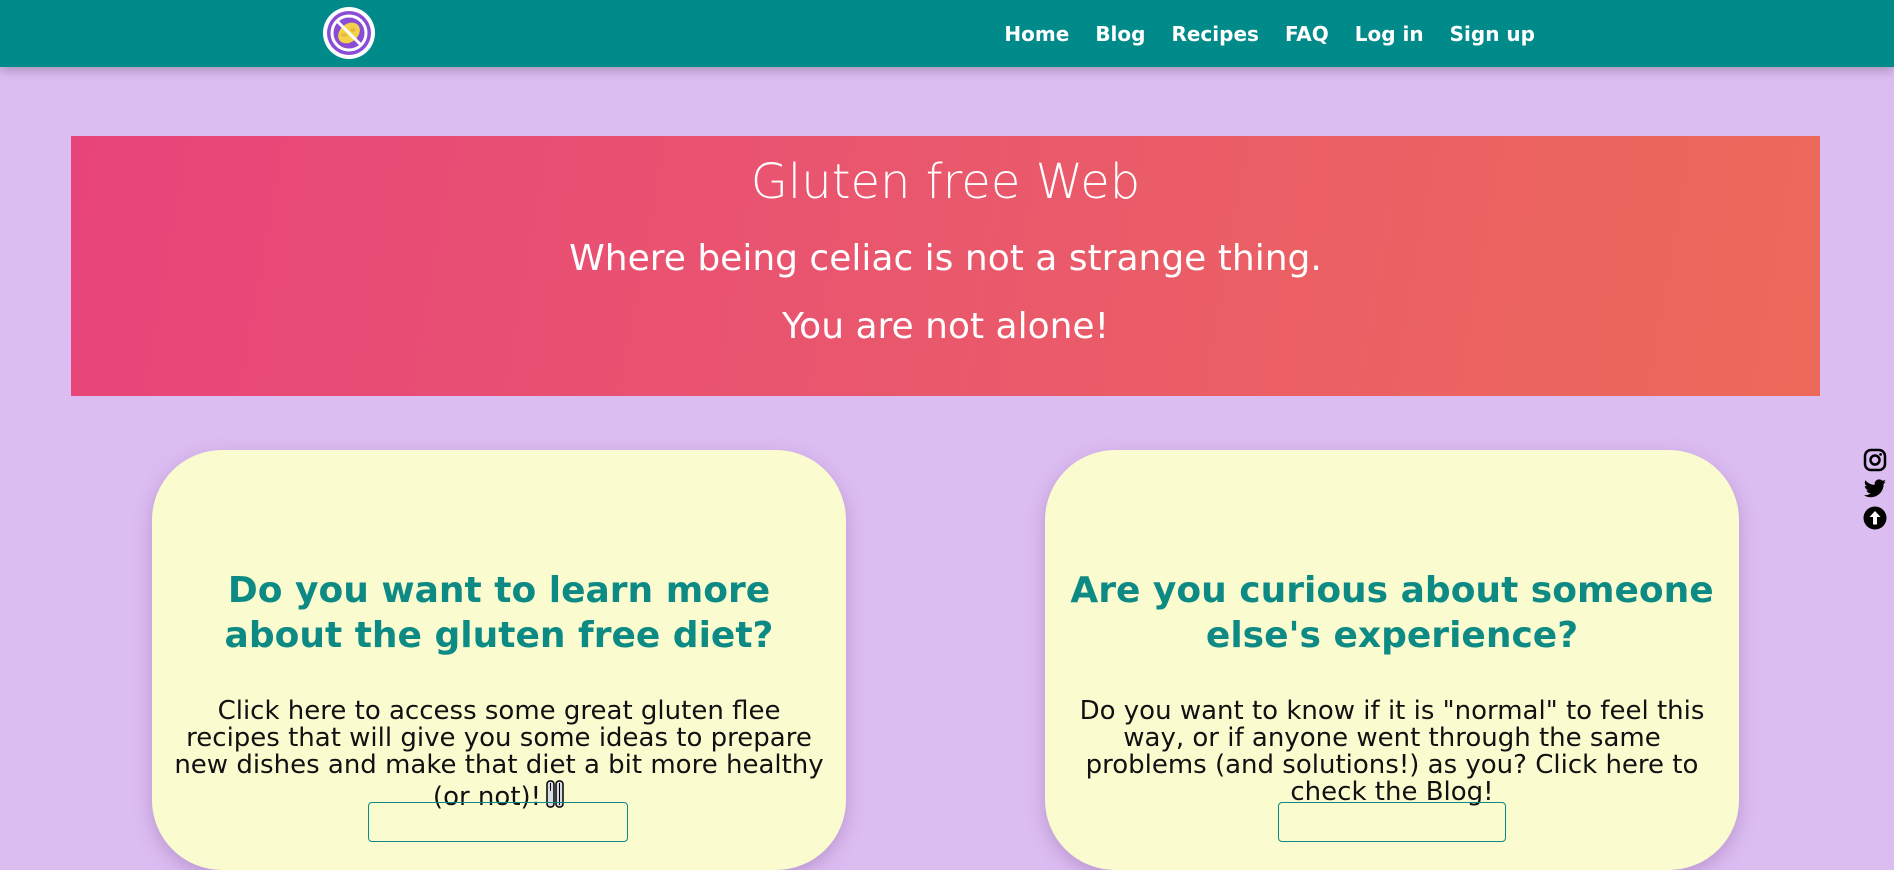  Describe the element at coordinates (1392, 822) in the screenshot. I see `blog-card-button` at that location.